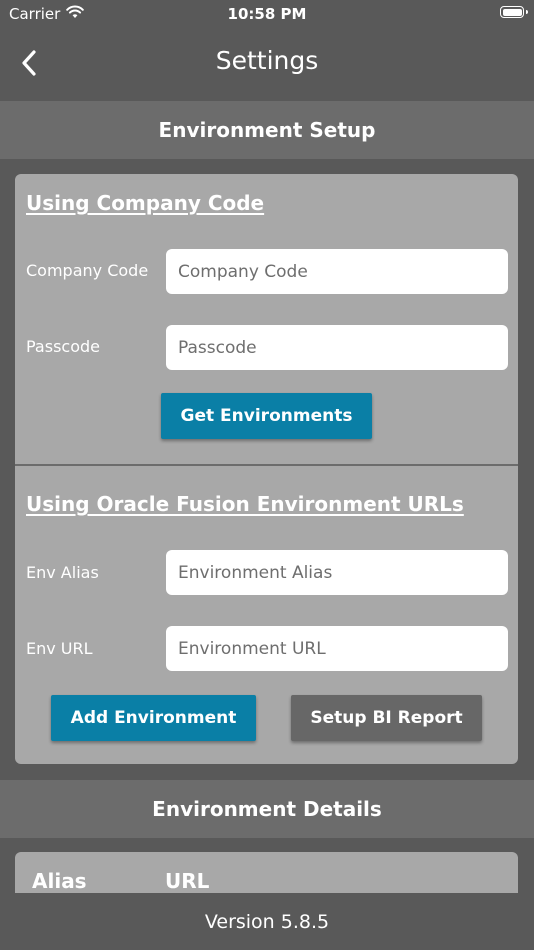 The width and height of the screenshot is (534, 950). Describe the element at coordinates (267, 130) in the screenshot. I see `environment-setup-header: Environment Setup` at that location.